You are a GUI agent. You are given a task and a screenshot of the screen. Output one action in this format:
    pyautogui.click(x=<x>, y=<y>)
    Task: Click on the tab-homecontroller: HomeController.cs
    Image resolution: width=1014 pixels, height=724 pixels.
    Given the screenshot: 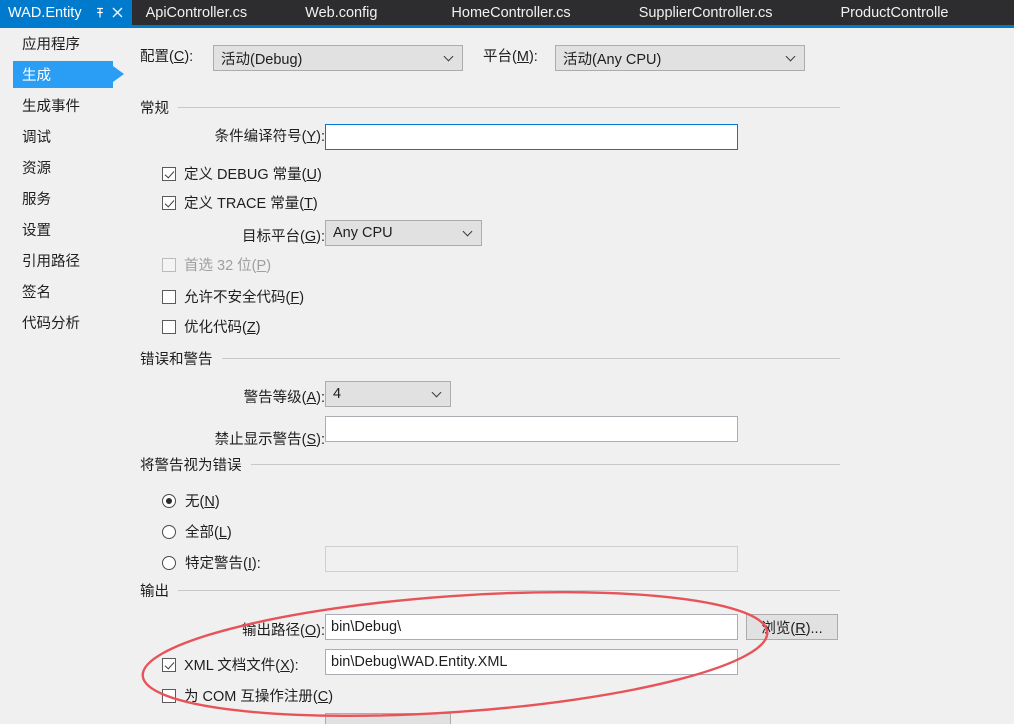 What is the action you would take?
    pyautogui.click(x=514, y=12)
    